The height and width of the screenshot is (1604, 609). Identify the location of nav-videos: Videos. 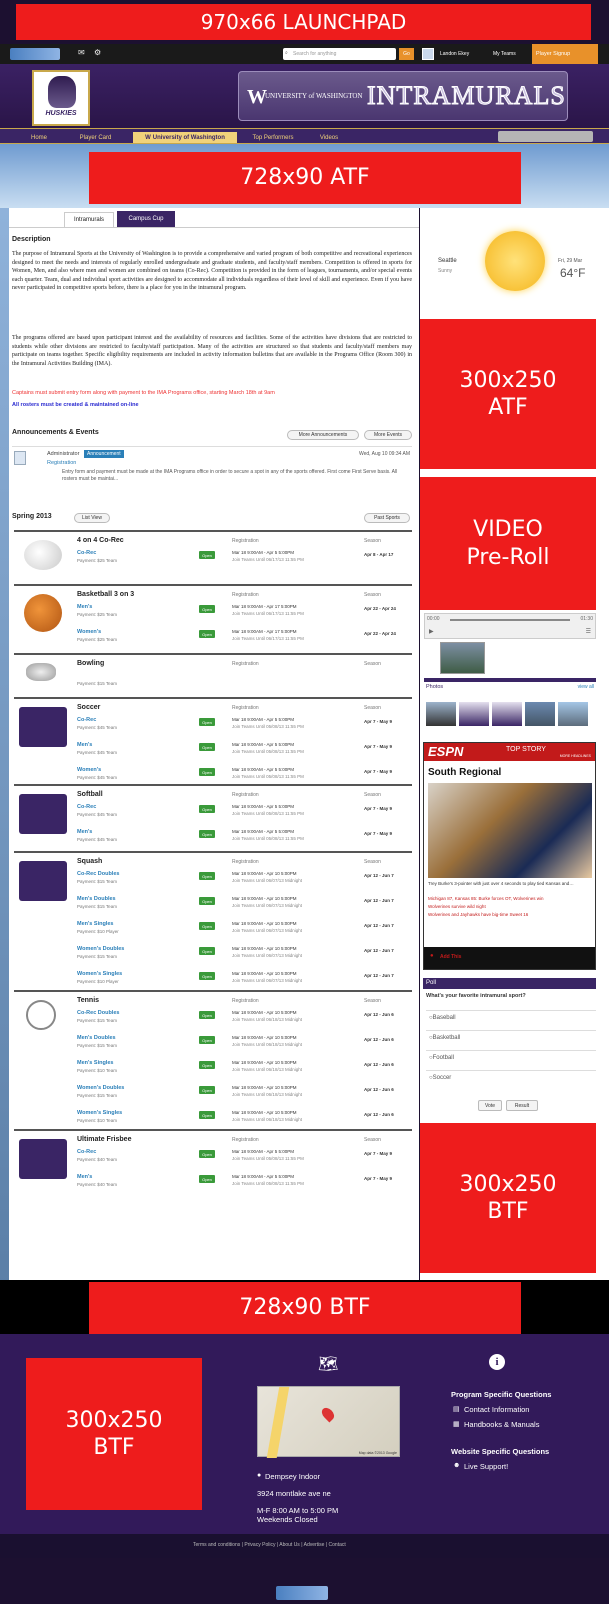
(329, 137).